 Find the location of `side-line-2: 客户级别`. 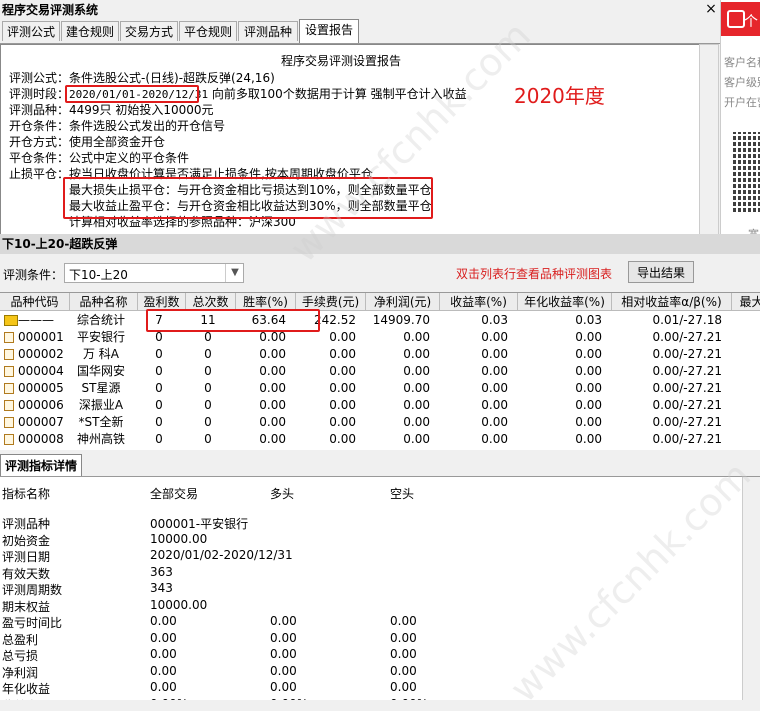

side-line-2: 客户级别 is located at coordinates (742, 82).